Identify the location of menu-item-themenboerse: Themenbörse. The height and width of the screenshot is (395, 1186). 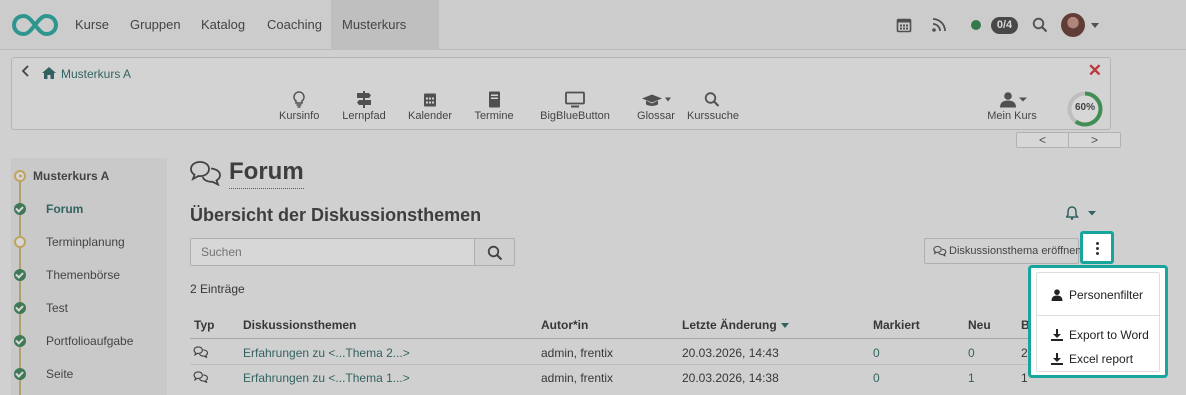
(89, 277).